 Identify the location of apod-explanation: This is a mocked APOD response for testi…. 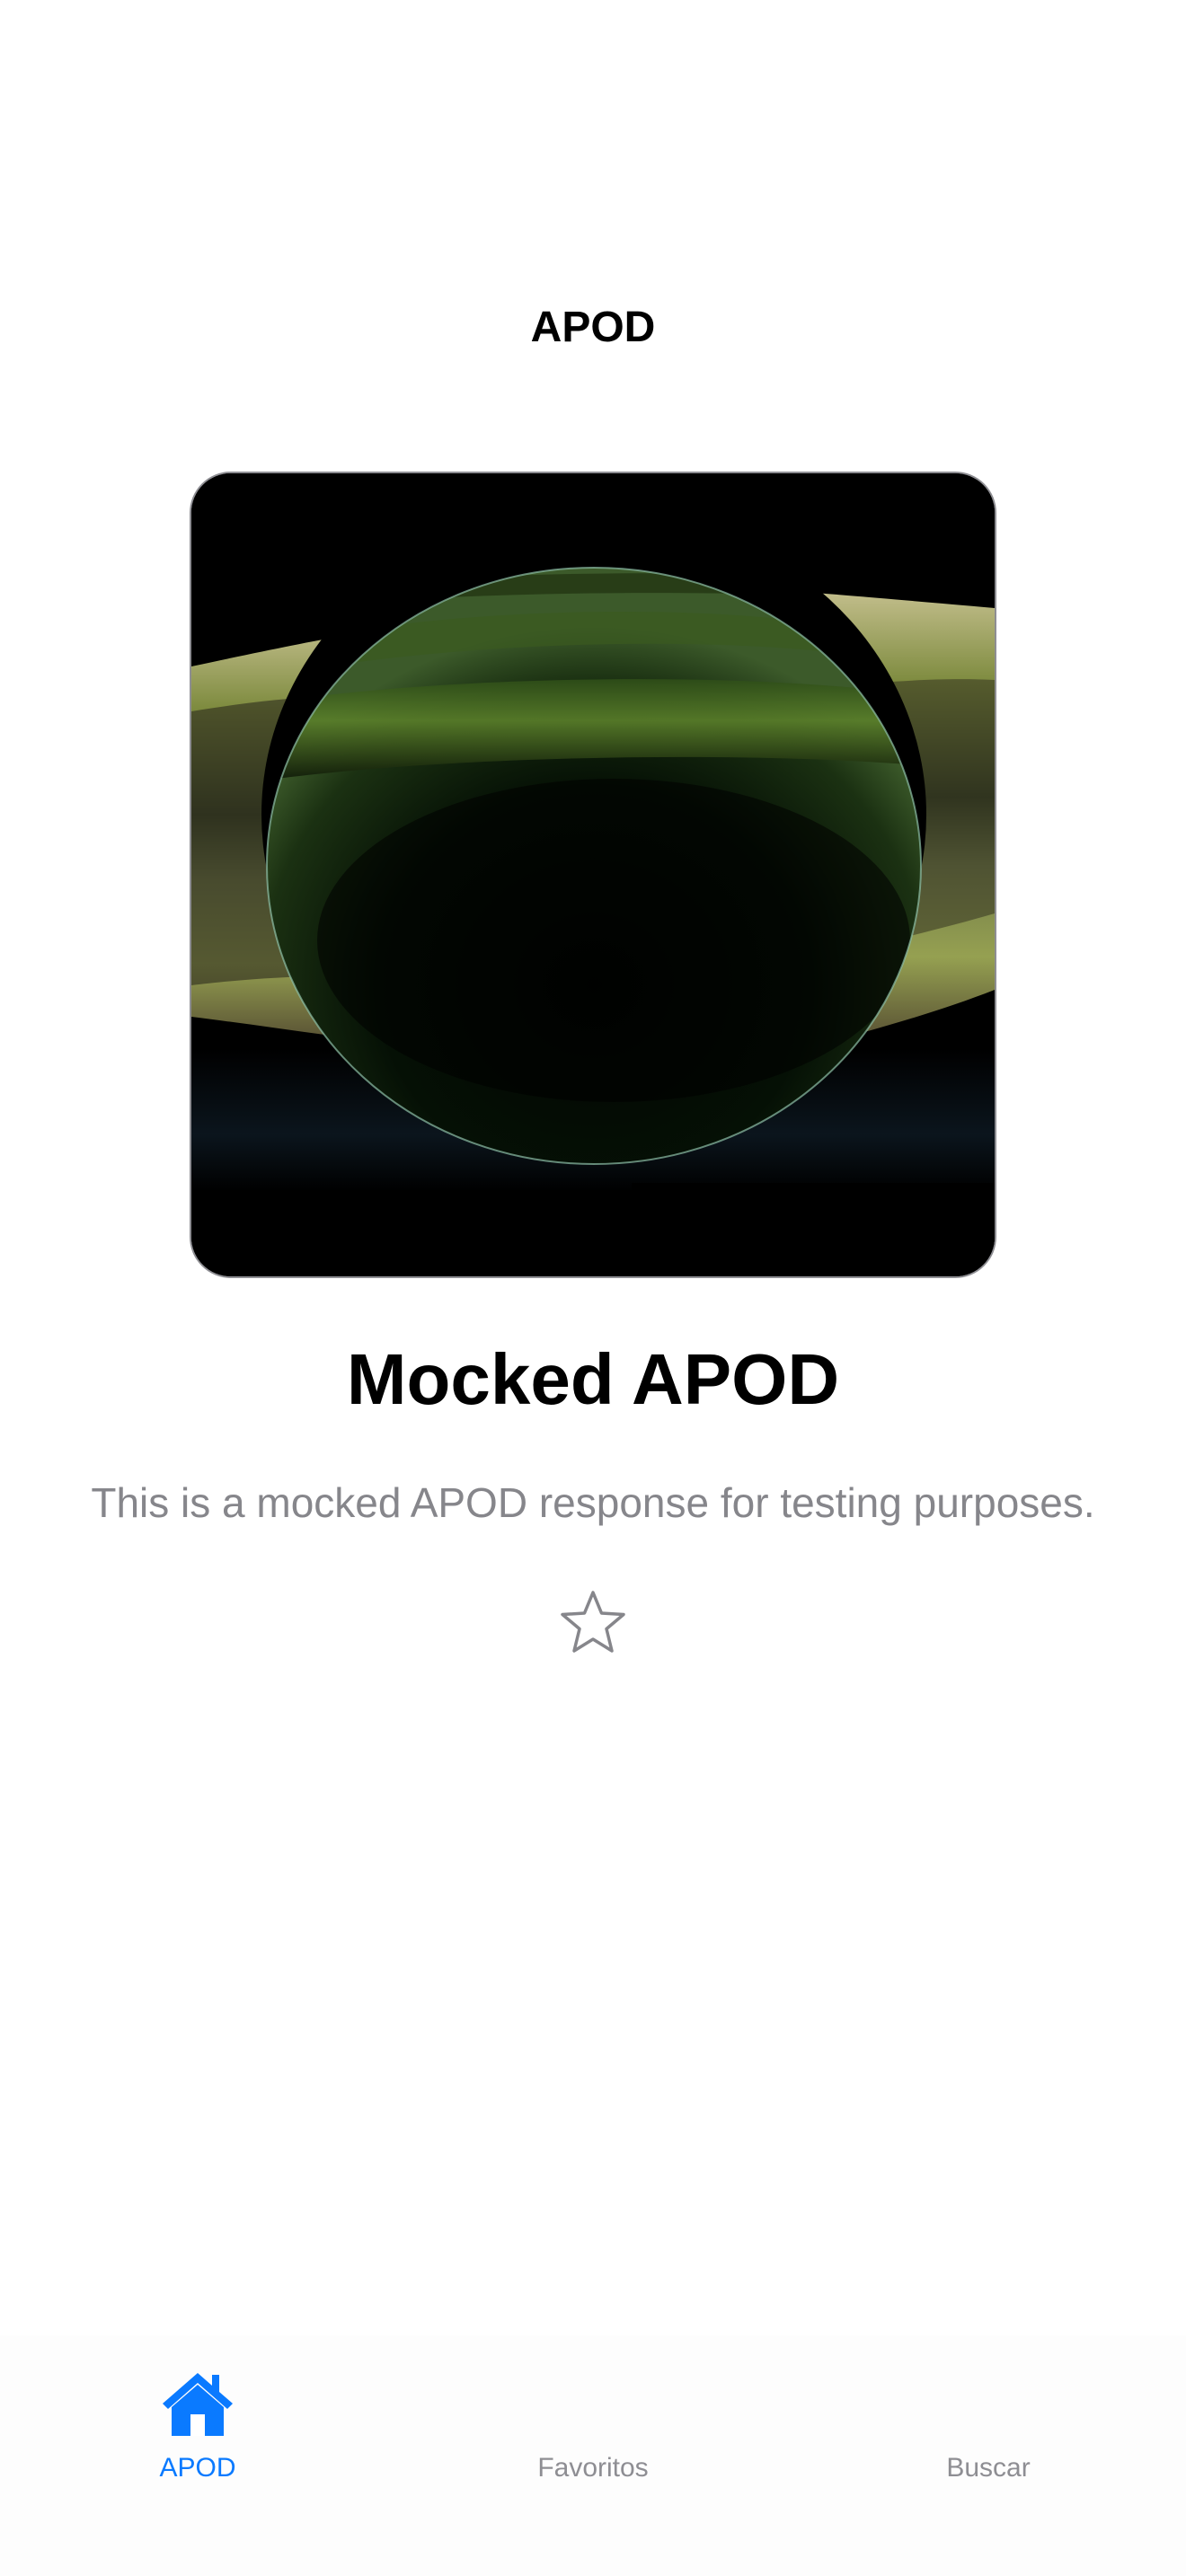
(593, 1502).